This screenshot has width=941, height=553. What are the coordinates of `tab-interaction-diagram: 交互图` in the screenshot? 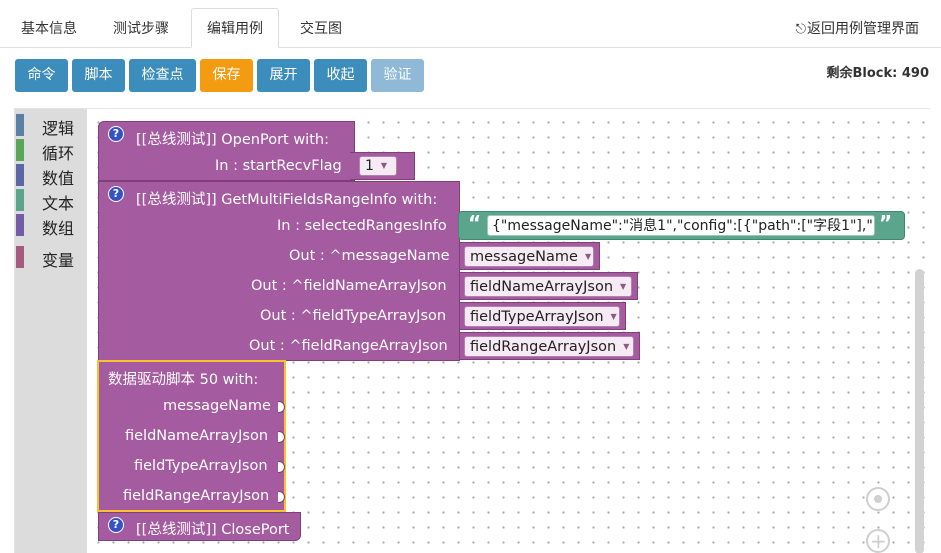 It's located at (321, 29).